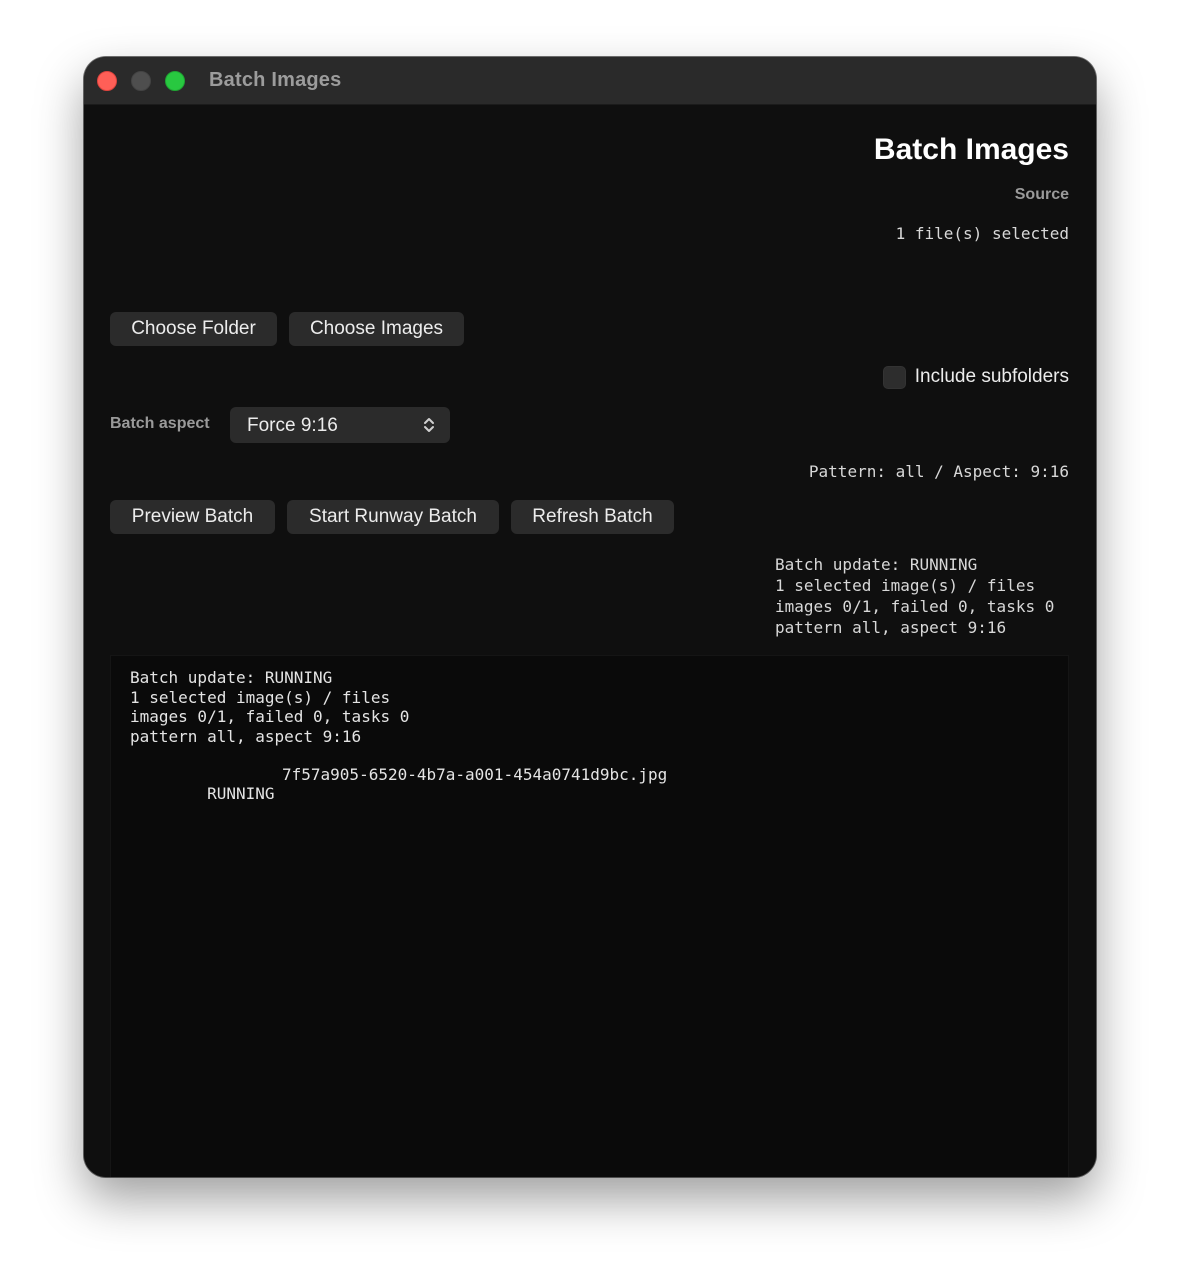  I want to click on minimize-icon, so click(141, 81).